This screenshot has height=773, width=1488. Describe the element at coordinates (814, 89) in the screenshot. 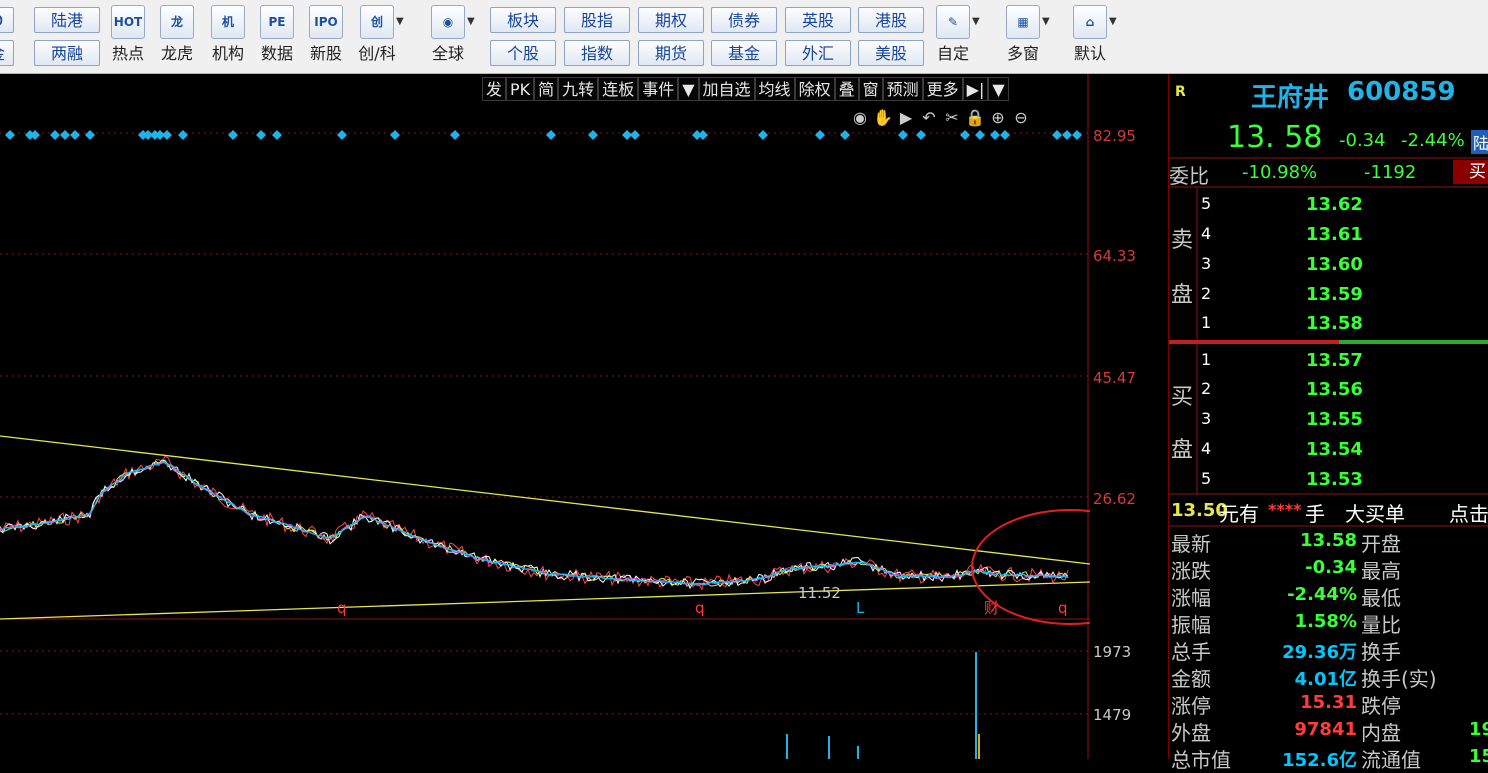

I see `chart-func-9: 除权` at that location.